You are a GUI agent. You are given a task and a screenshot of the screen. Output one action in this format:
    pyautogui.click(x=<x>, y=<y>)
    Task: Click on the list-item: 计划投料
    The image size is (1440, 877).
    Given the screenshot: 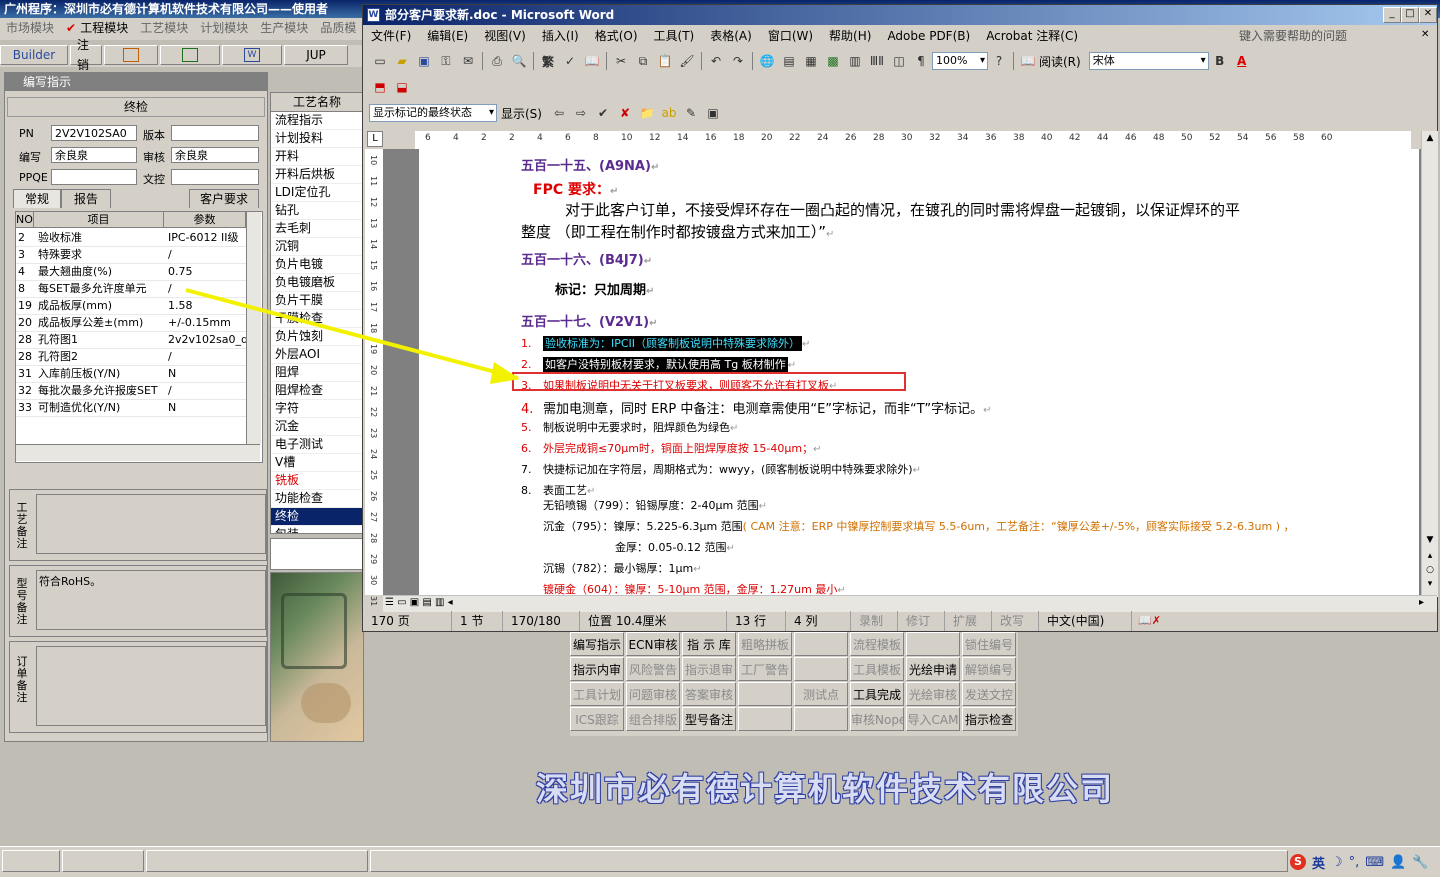 What is the action you would take?
    pyautogui.click(x=317, y=139)
    